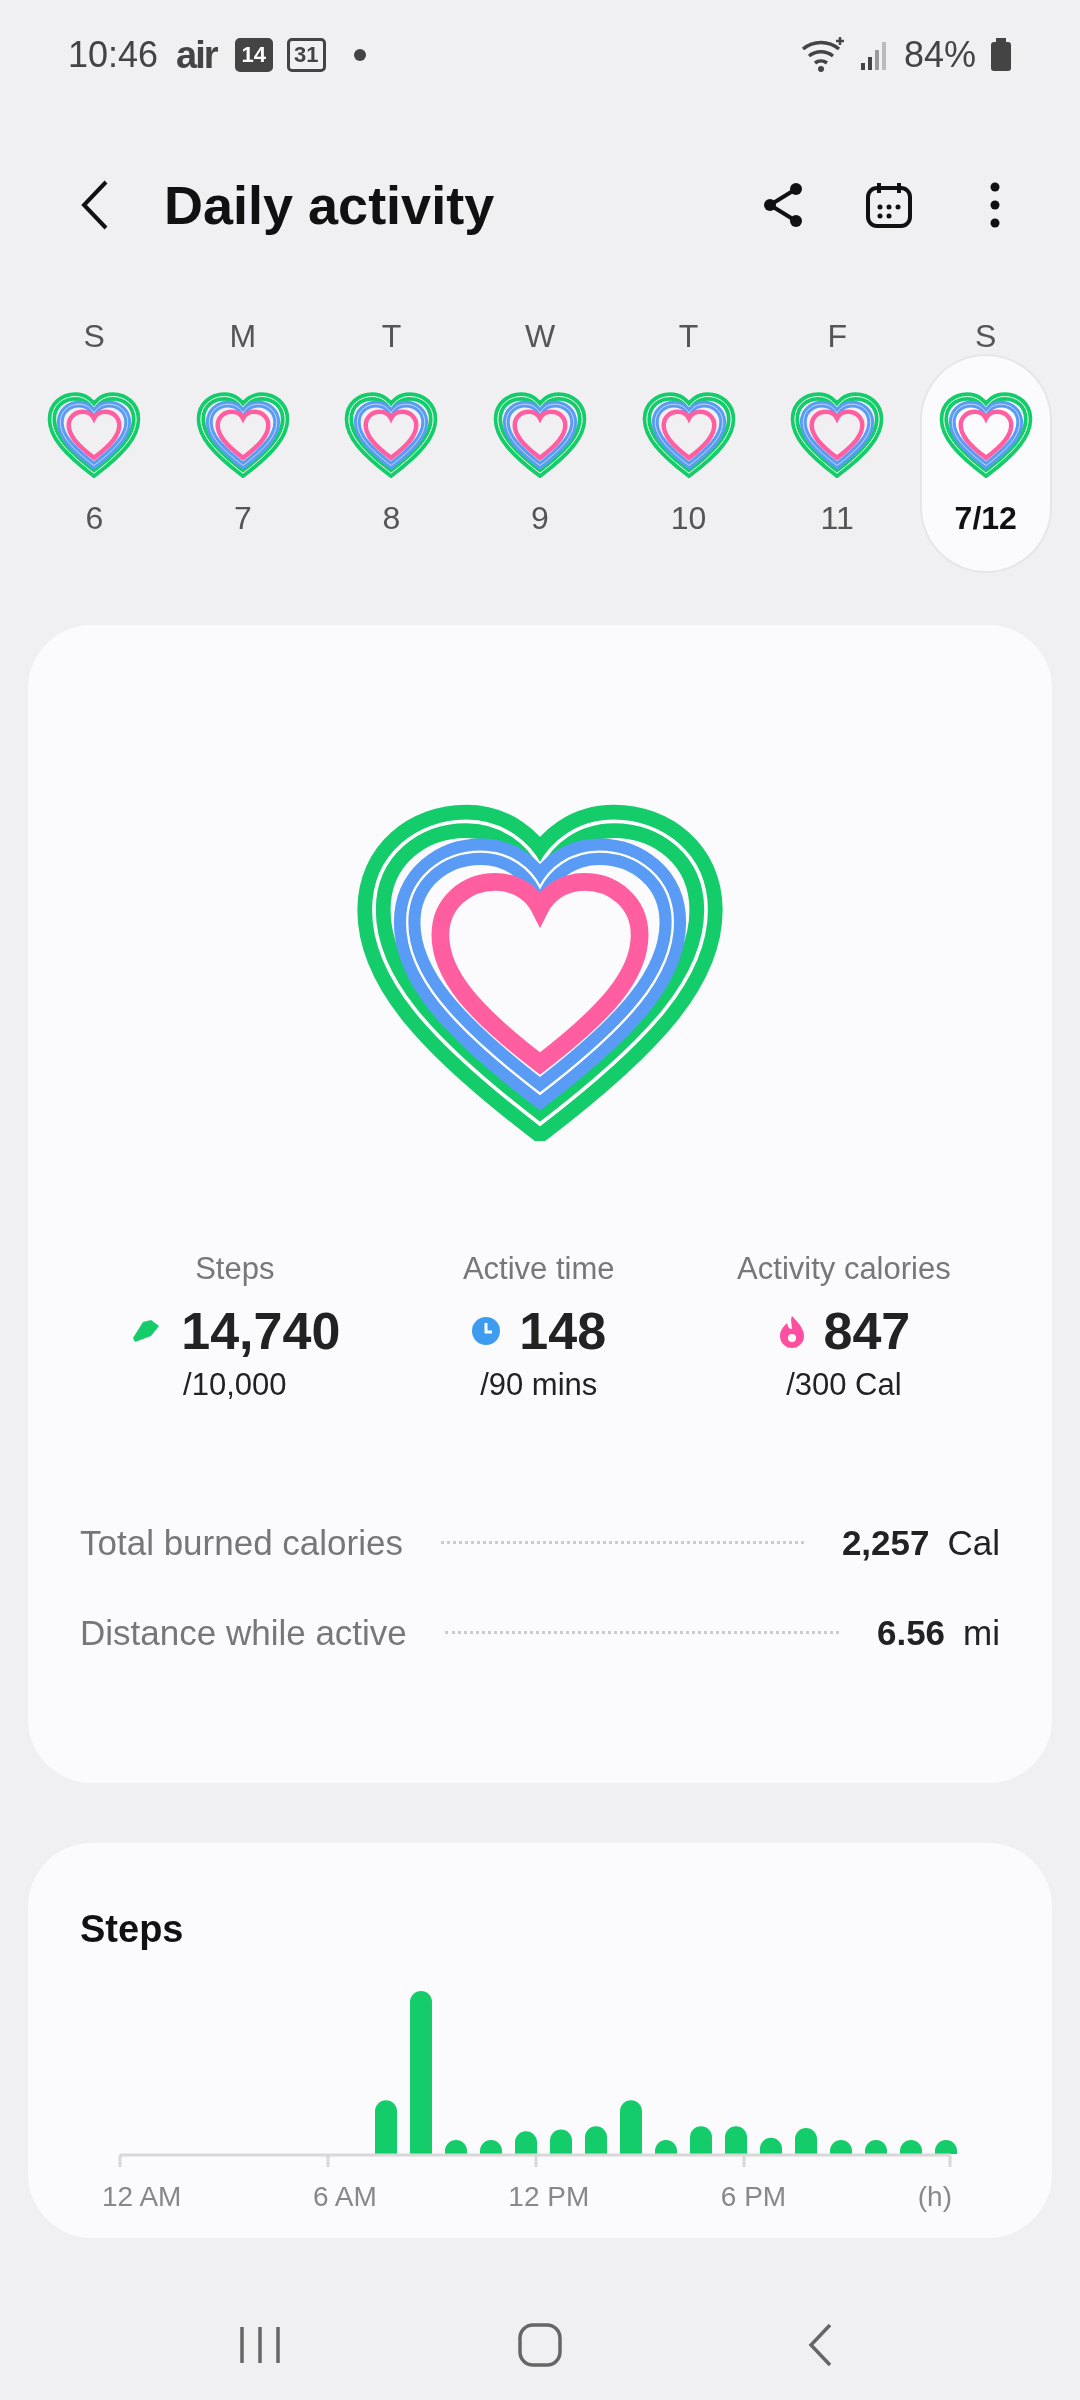  What do you see at coordinates (260, 2344) in the screenshot?
I see `recent-apps-icon` at bounding box center [260, 2344].